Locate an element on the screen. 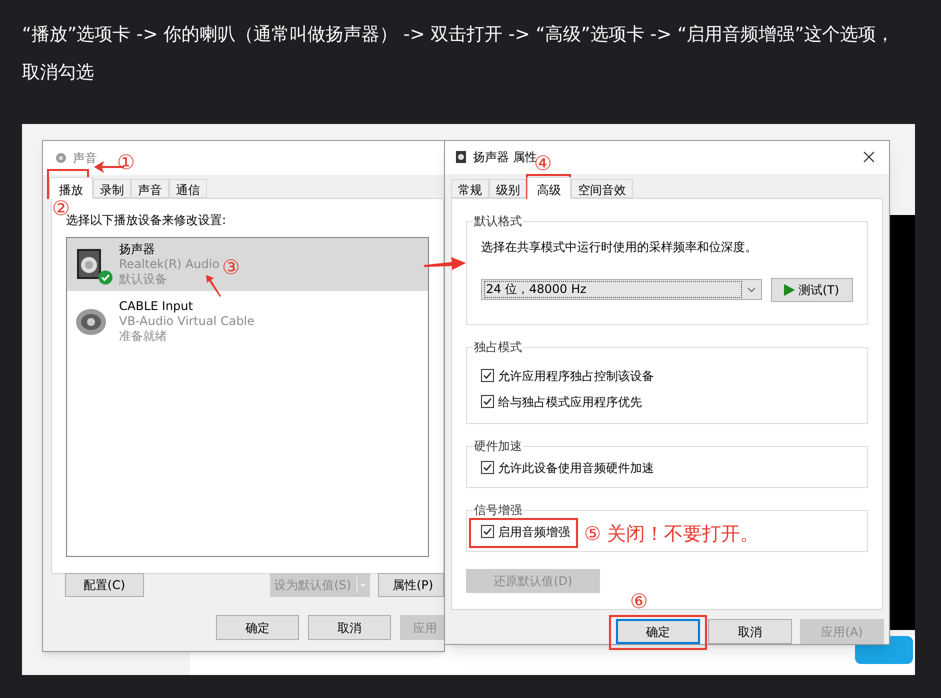  dialog-button: 属性(P) is located at coordinates (411, 585).